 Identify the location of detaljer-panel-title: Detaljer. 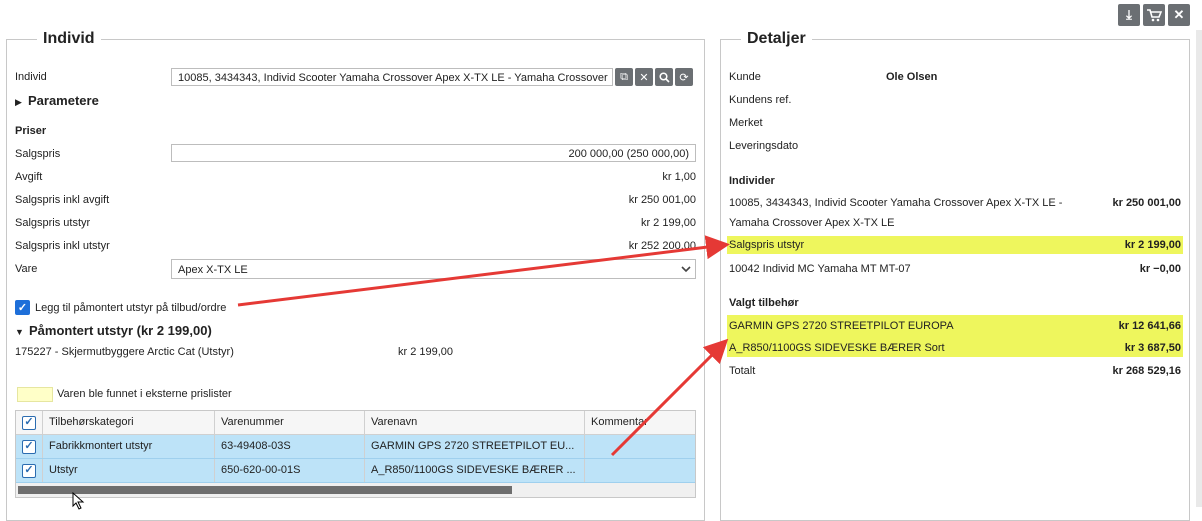
(776, 39).